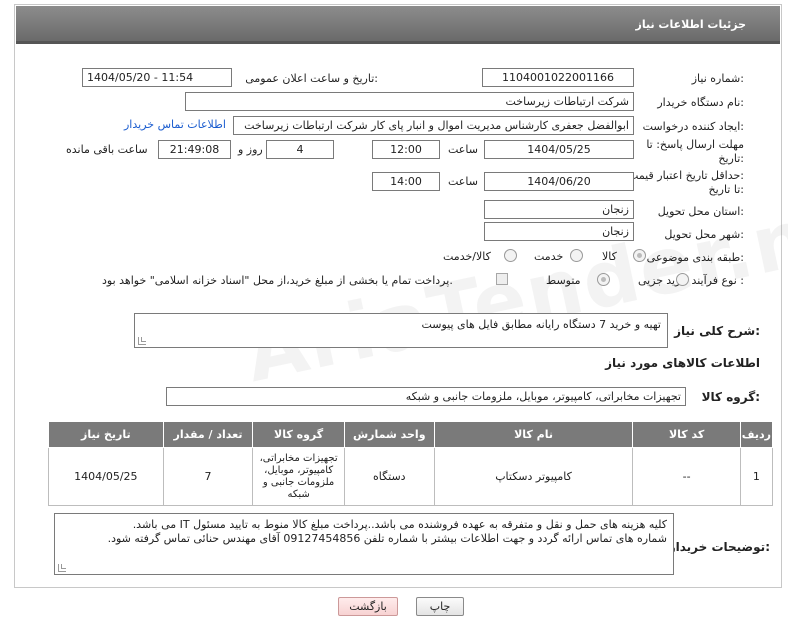 Image resolution: width=788 pixels, height=632 pixels. Describe the element at coordinates (756, 476) in the screenshot. I see `cell-row: 1` at that location.